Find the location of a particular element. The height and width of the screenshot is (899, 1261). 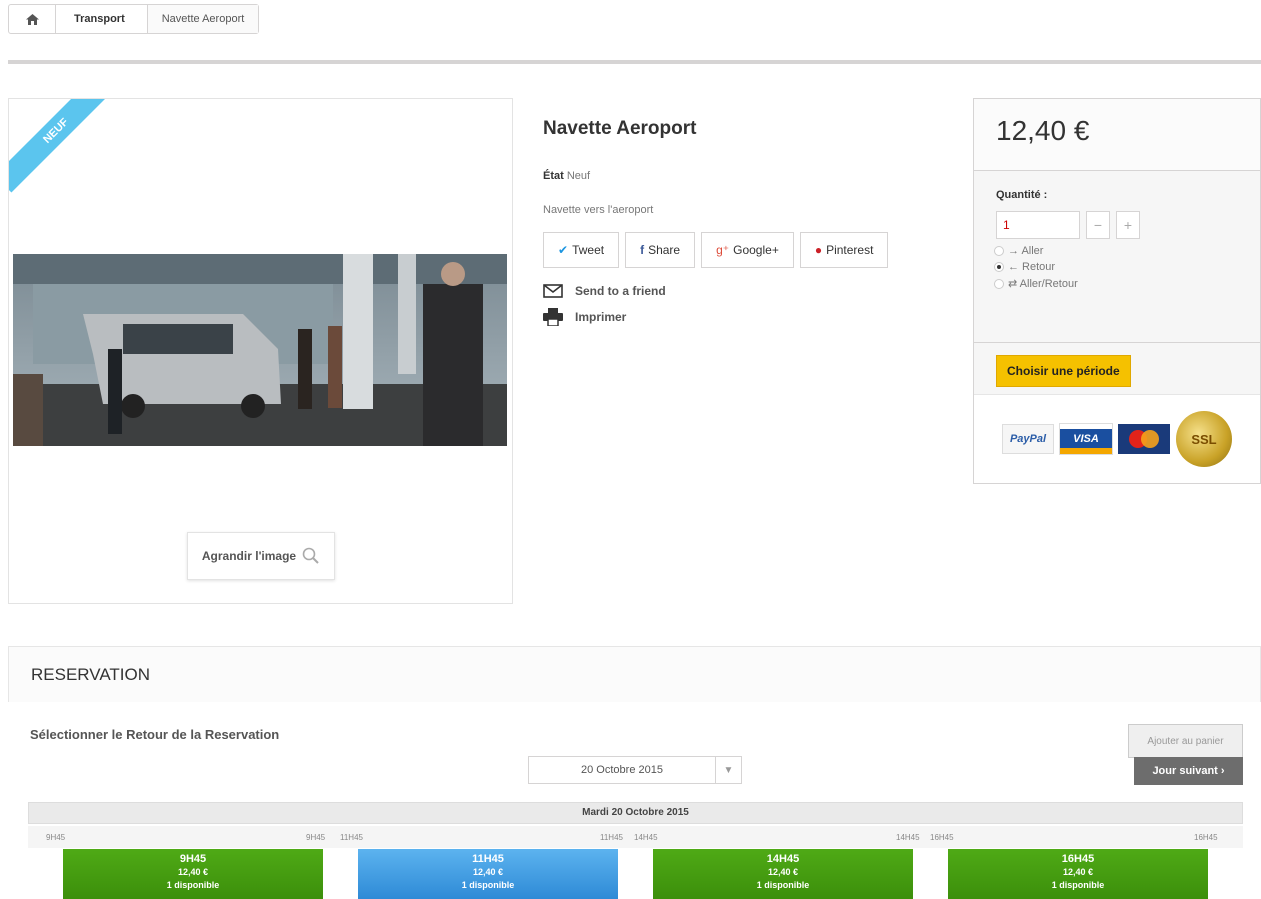

add-to-cart-button: Ajouter au panier is located at coordinates (1185, 741).